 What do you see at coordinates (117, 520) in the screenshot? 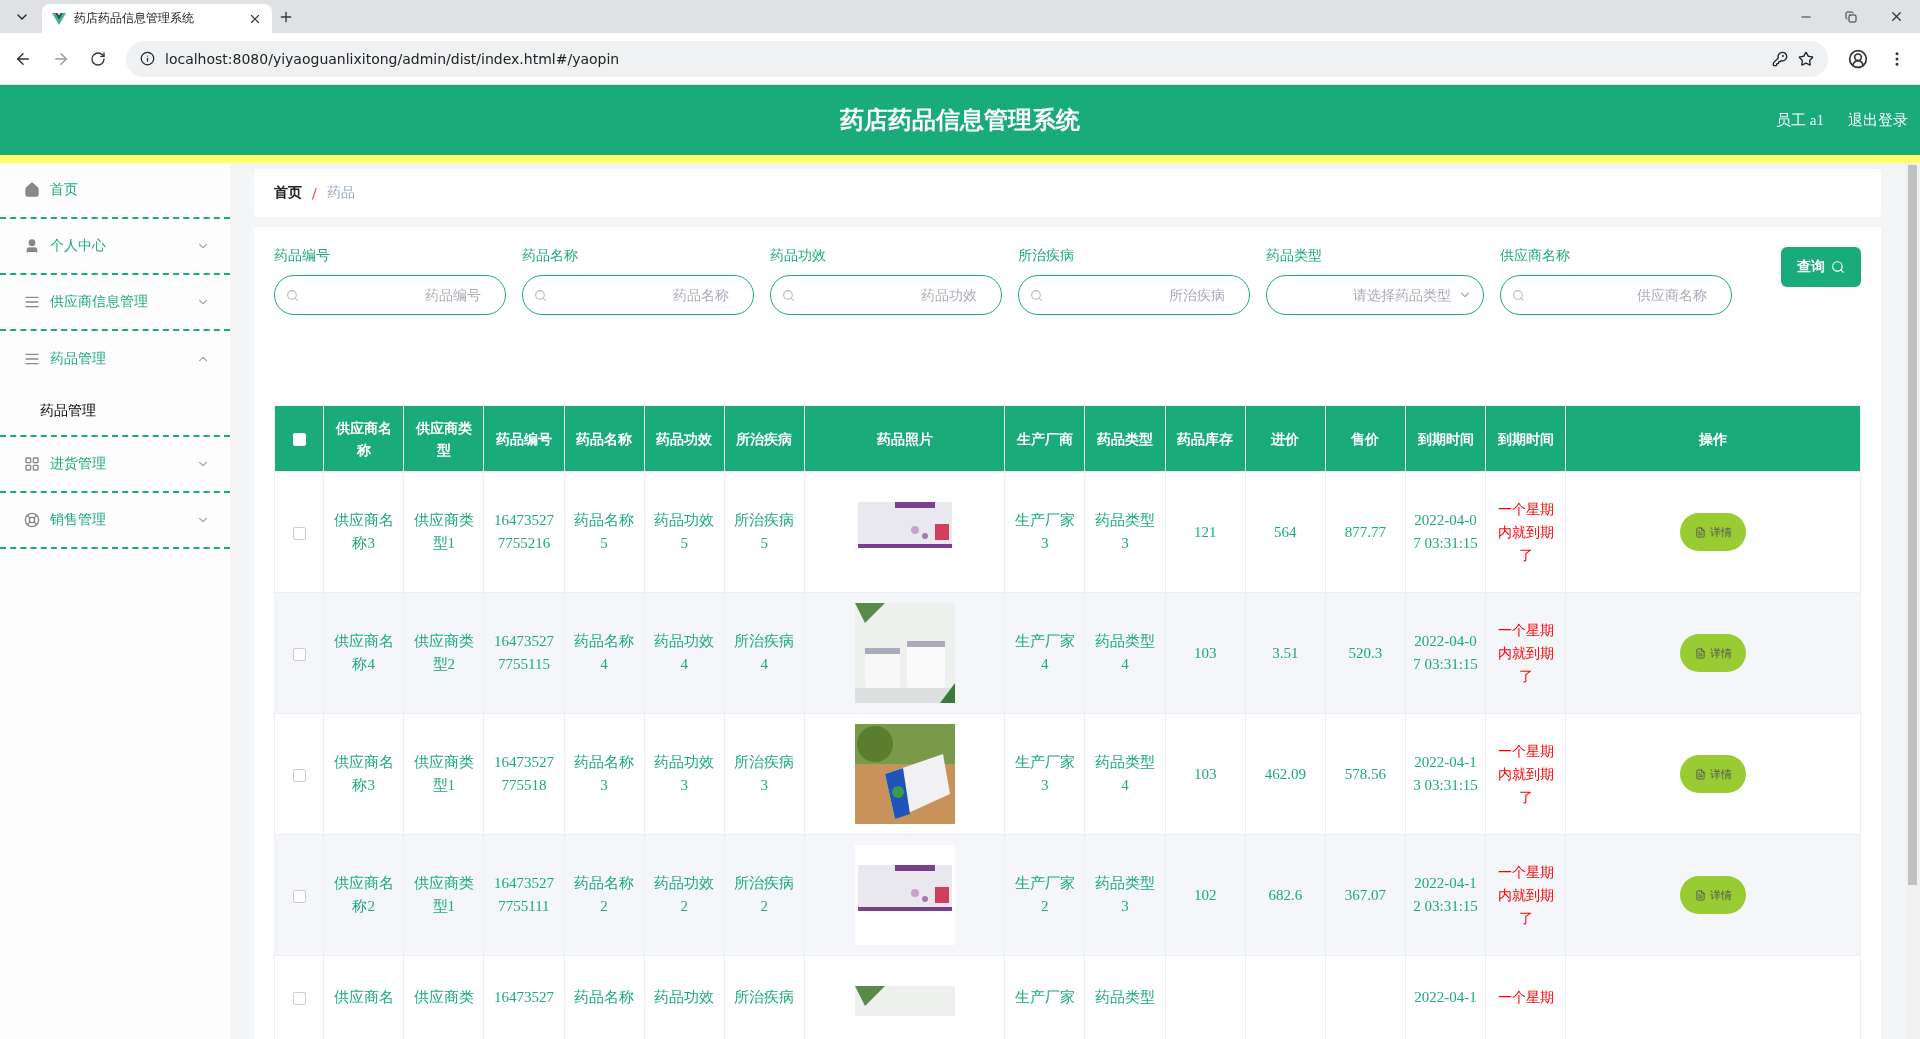
I see `sidebar-menu-item: 销售管理` at bounding box center [117, 520].